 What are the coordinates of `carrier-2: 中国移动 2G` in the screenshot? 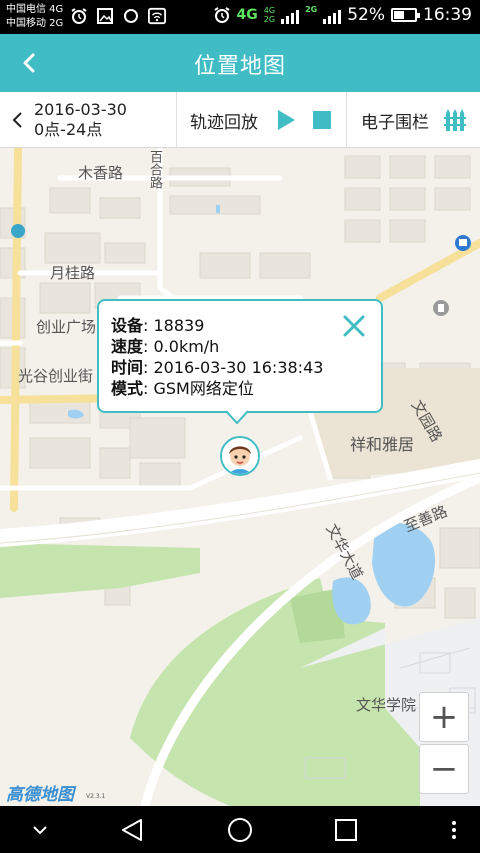 It's located at (35, 23).